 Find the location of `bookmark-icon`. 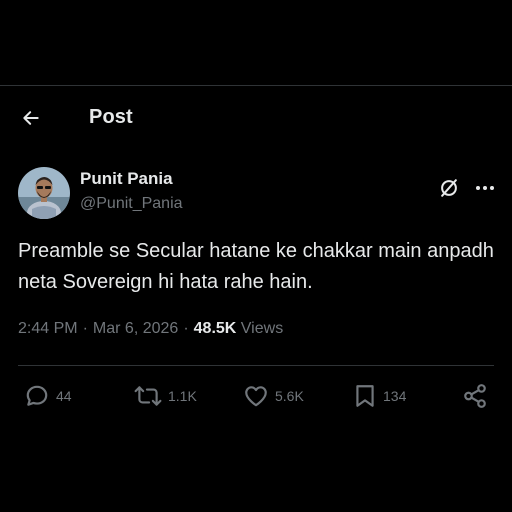

bookmark-icon is located at coordinates (365, 396).